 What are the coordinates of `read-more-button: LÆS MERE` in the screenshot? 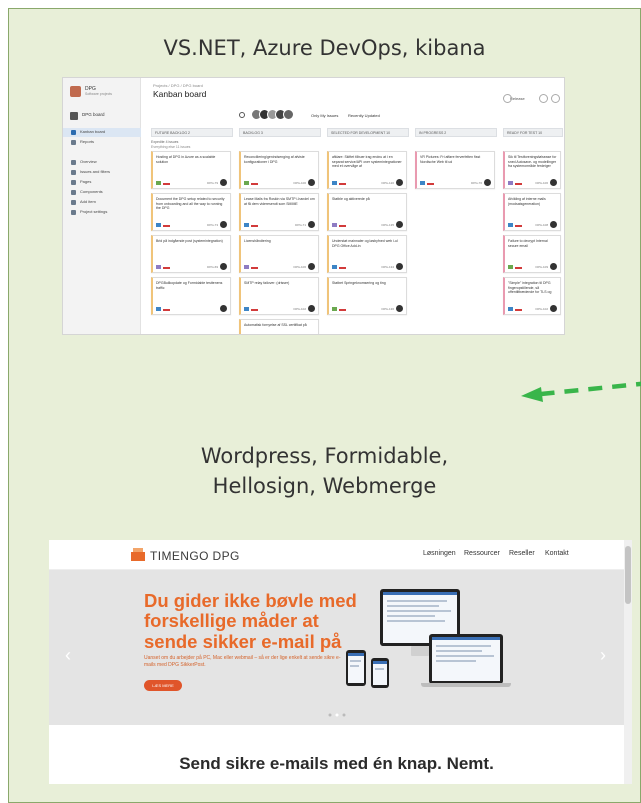 It's located at (163, 685).